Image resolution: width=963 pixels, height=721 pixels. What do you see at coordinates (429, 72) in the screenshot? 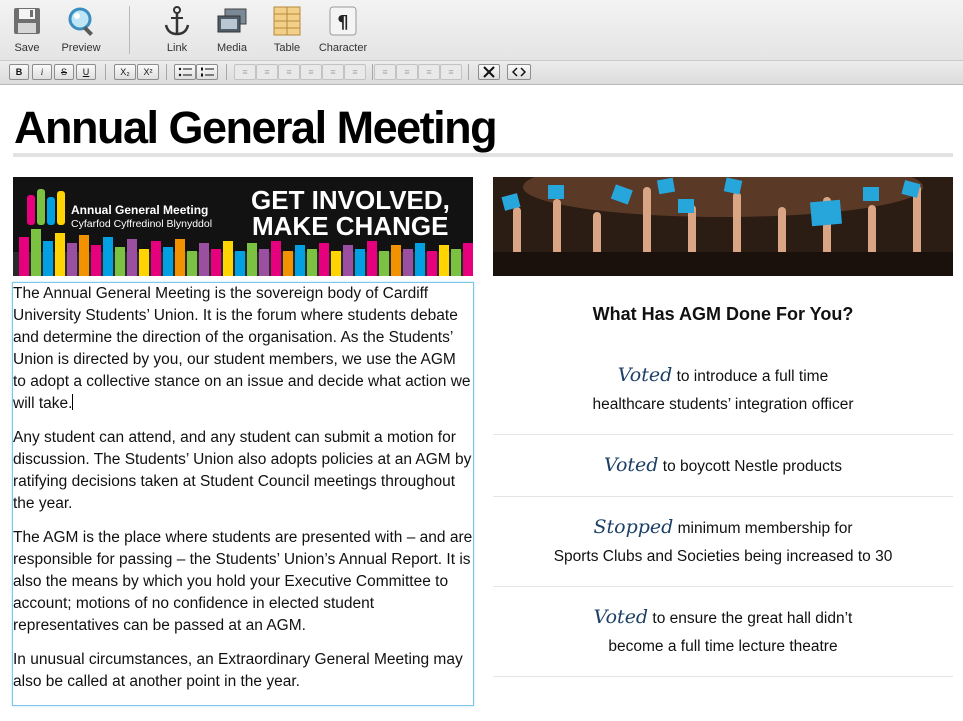
I see `block-top-icon: ≡` at bounding box center [429, 72].